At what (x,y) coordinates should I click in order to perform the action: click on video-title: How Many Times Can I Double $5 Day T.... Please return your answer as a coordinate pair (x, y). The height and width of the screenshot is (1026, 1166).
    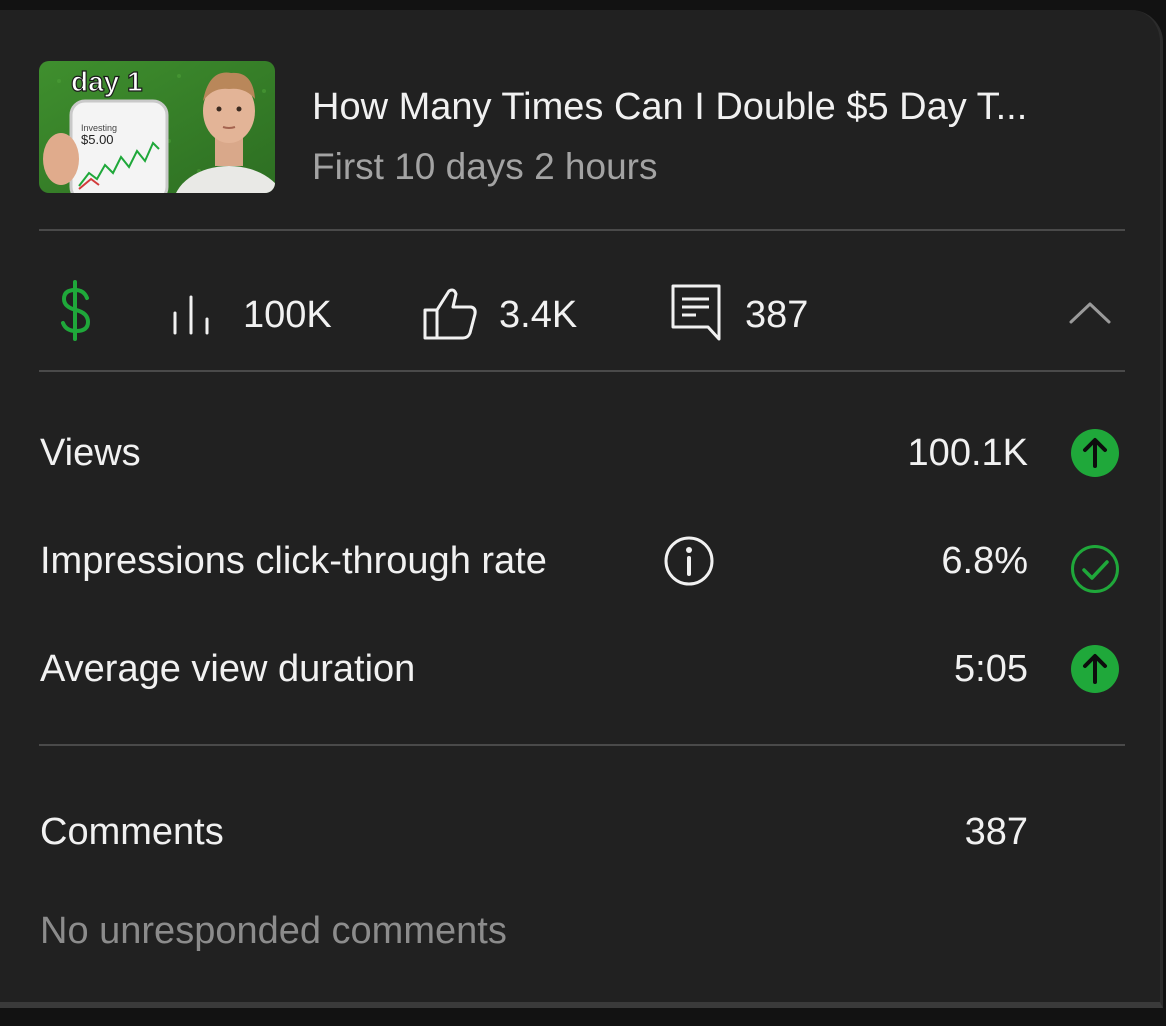
    Looking at the image, I should click on (719, 107).